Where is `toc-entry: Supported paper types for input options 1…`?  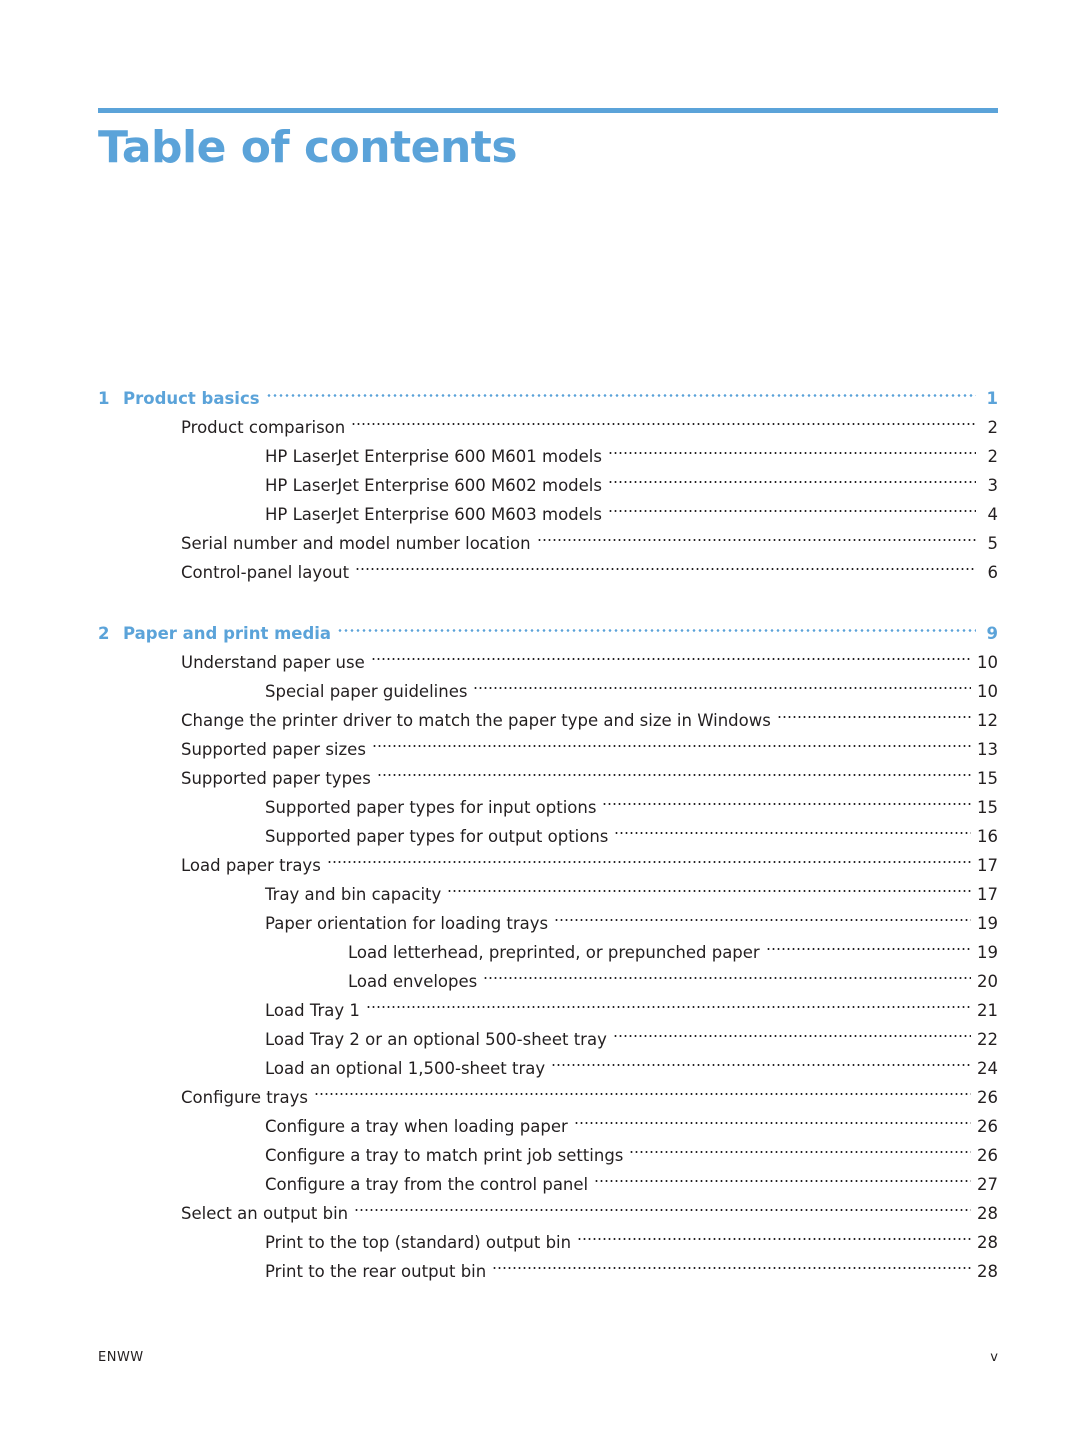 toc-entry: Supported paper types for input options 1… is located at coordinates (548, 800).